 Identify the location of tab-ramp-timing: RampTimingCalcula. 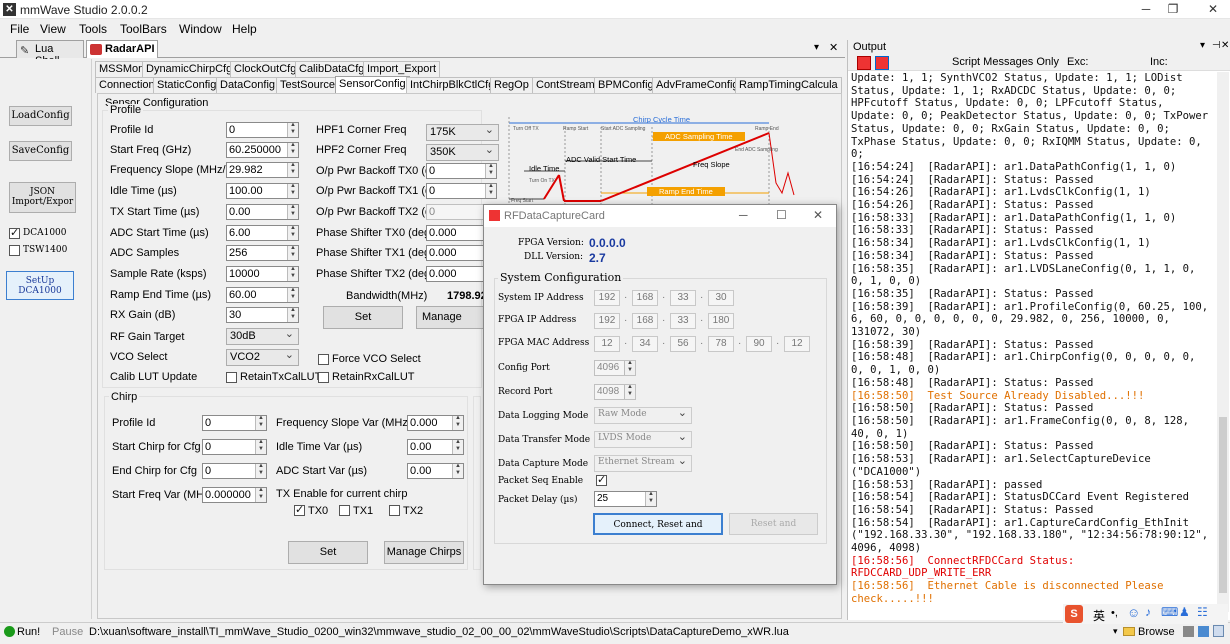
(788, 85).